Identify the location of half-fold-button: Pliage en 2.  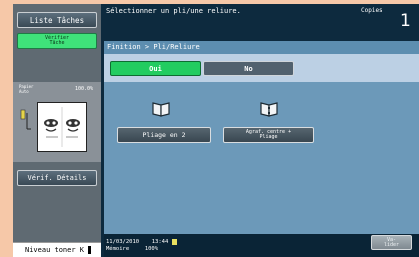
(164, 135).